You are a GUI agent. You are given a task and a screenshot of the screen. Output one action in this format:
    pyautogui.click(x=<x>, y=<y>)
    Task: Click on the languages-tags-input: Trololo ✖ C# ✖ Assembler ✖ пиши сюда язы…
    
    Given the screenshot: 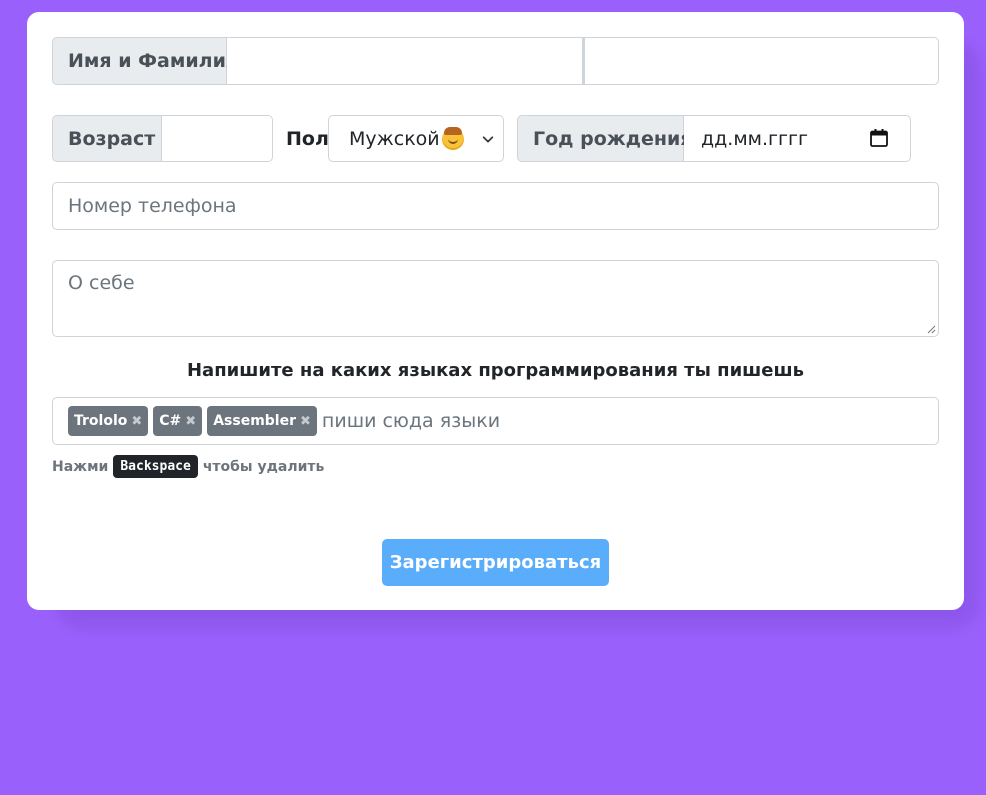 What is the action you would take?
    pyautogui.click(x=495, y=421)
    